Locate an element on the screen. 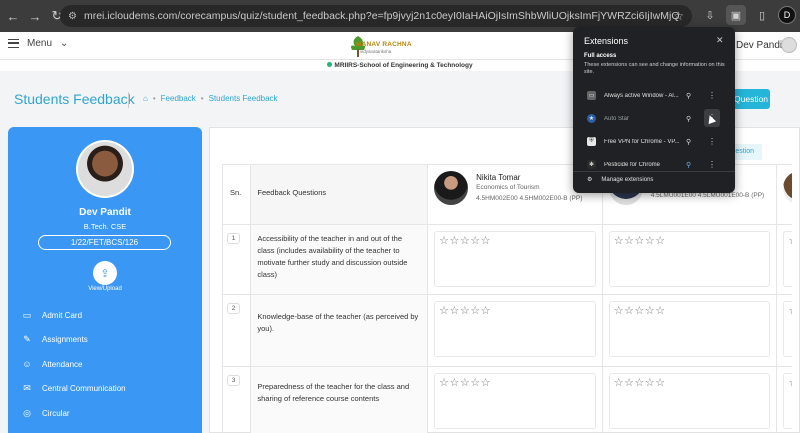 The width and height of the screenshot is (800, 433). teacher-name: Nikita Tomar is located at coordinates (498, 177).